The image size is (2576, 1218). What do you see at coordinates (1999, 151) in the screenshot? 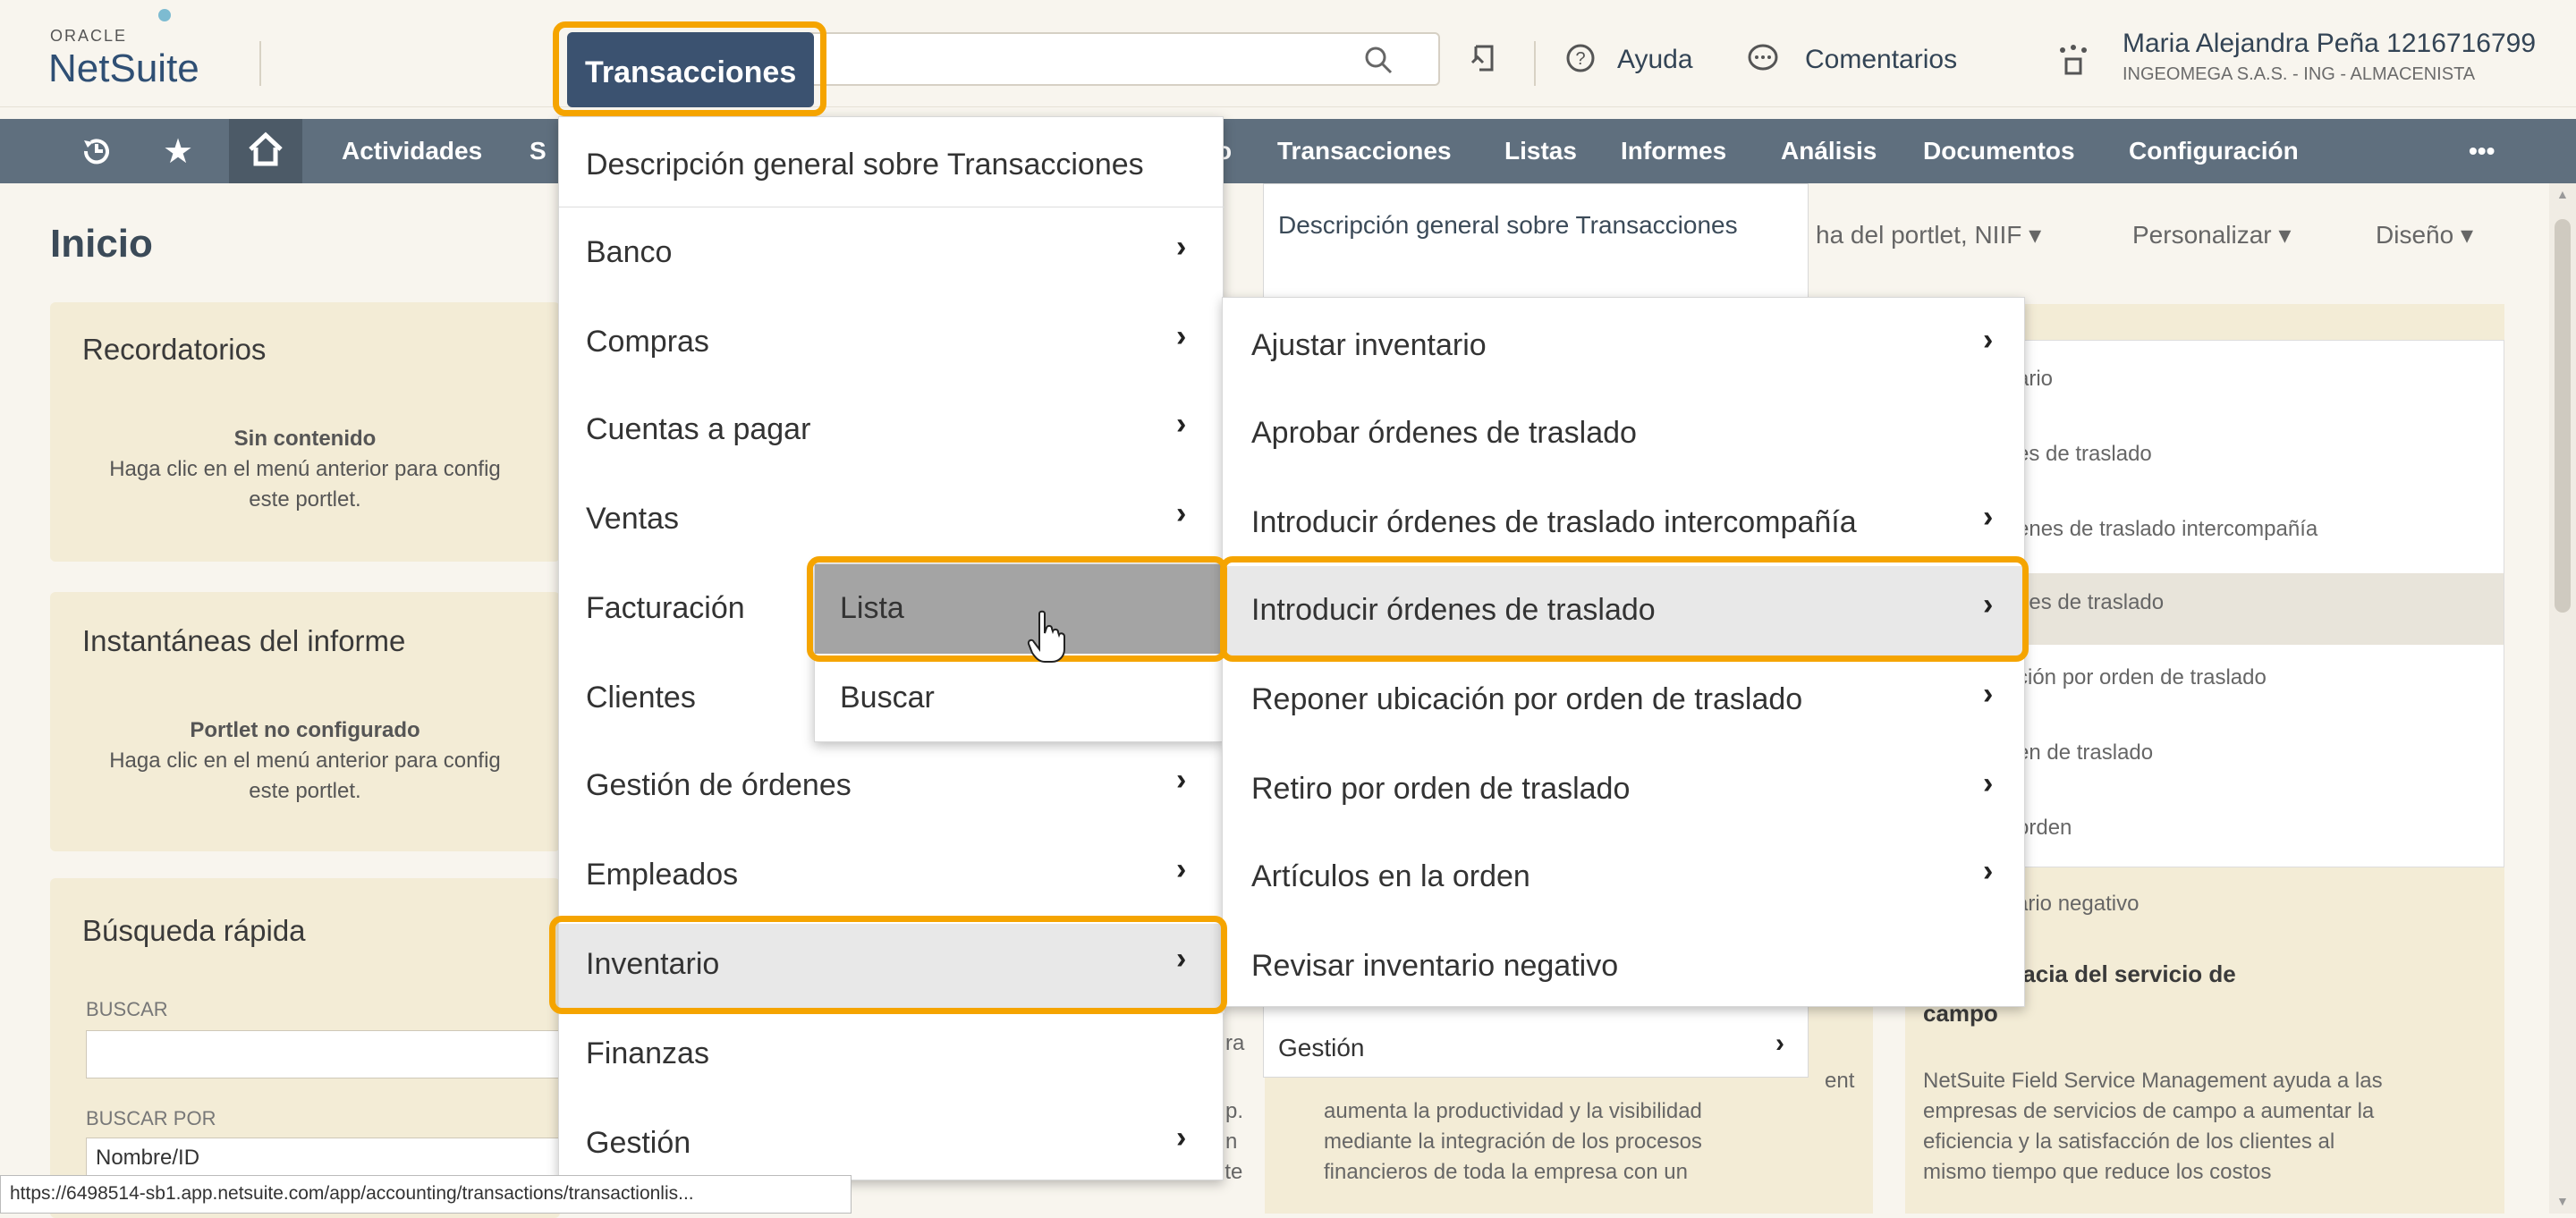
I see `nav-documentos: Documentos` at bounding box center [1999, 151].